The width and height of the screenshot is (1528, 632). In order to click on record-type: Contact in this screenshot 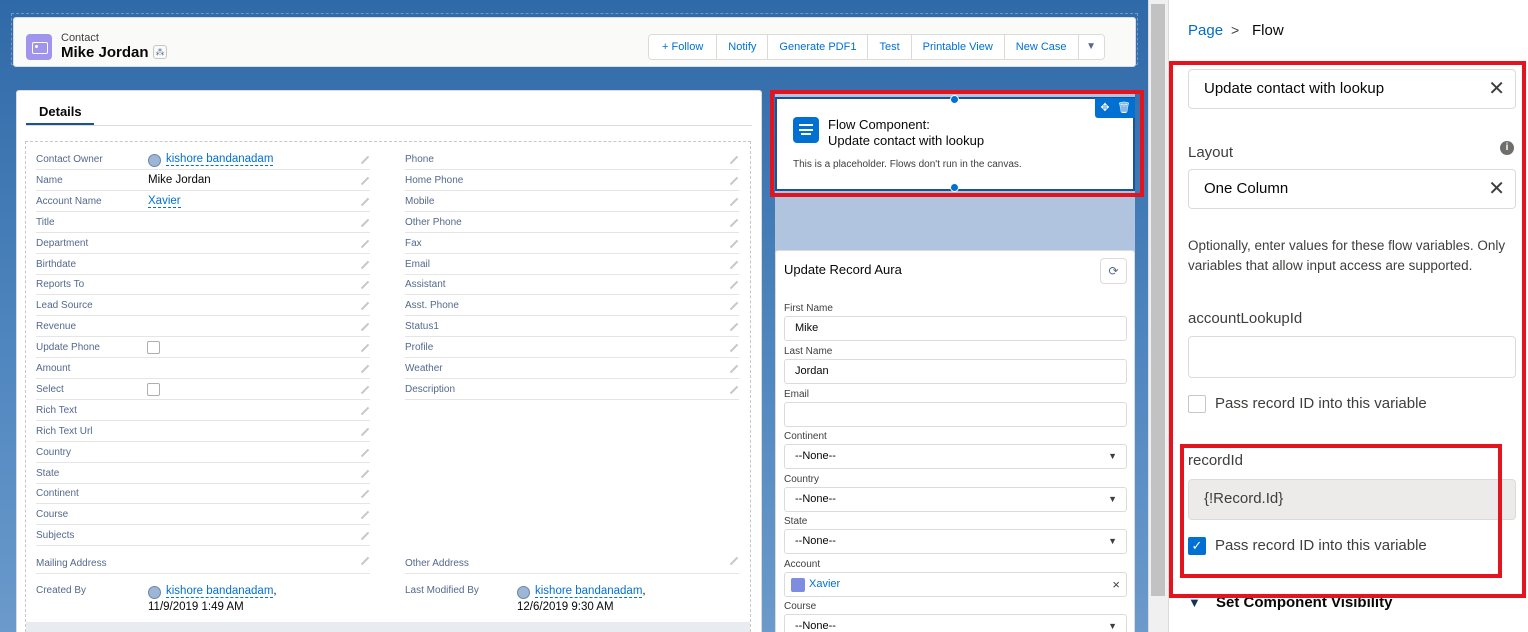, I will do `click(80, 38)`.